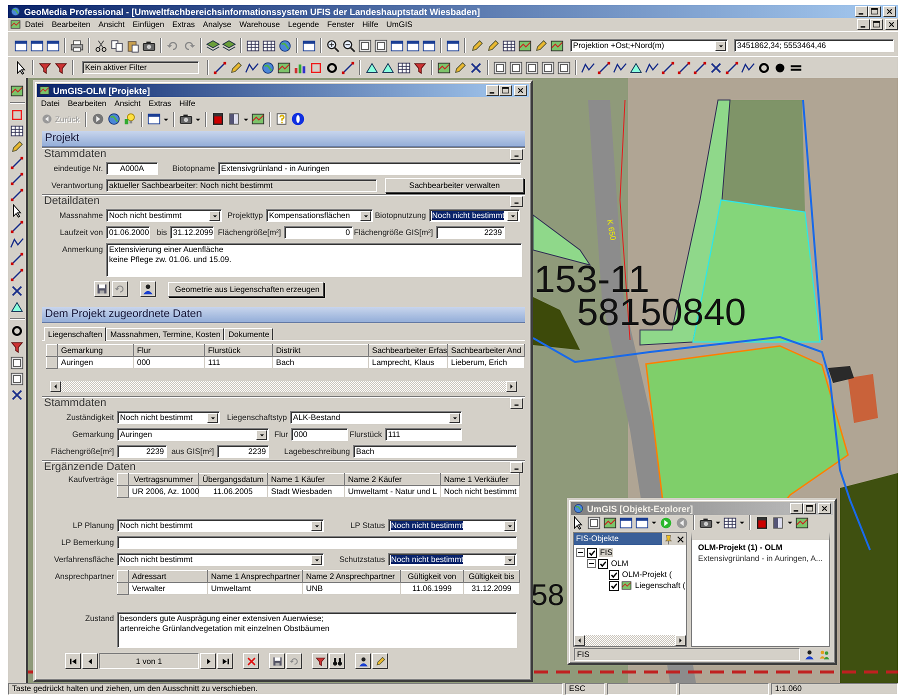 The height and width of the screenshot is (695, 902). I want to click on dropdown-field: Kompensationsflächen, so click(319, 215).